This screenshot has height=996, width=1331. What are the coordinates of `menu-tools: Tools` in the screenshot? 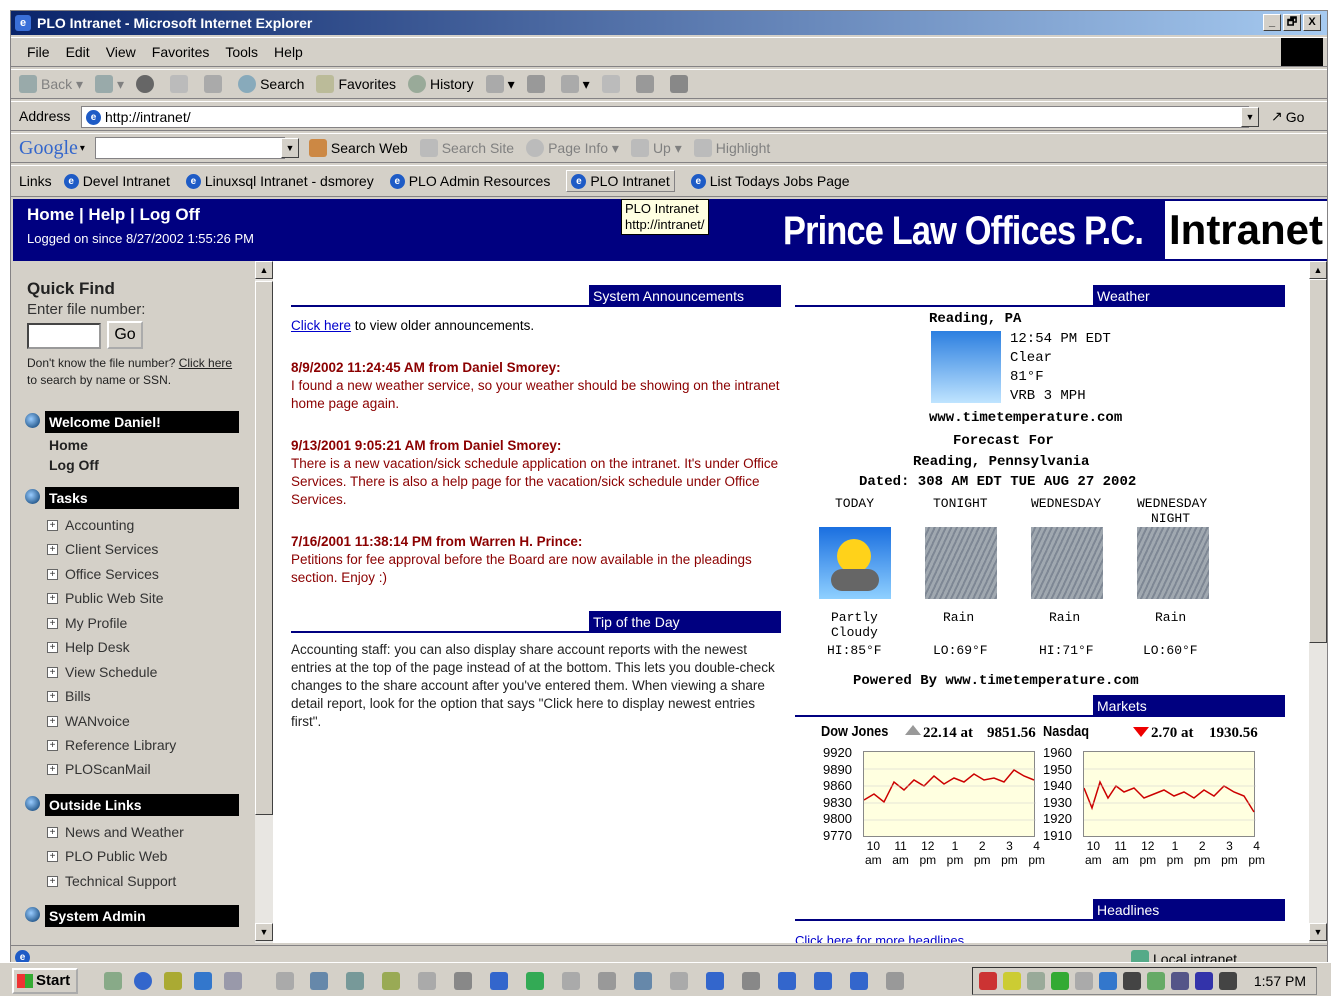 It's located at (241, 52).